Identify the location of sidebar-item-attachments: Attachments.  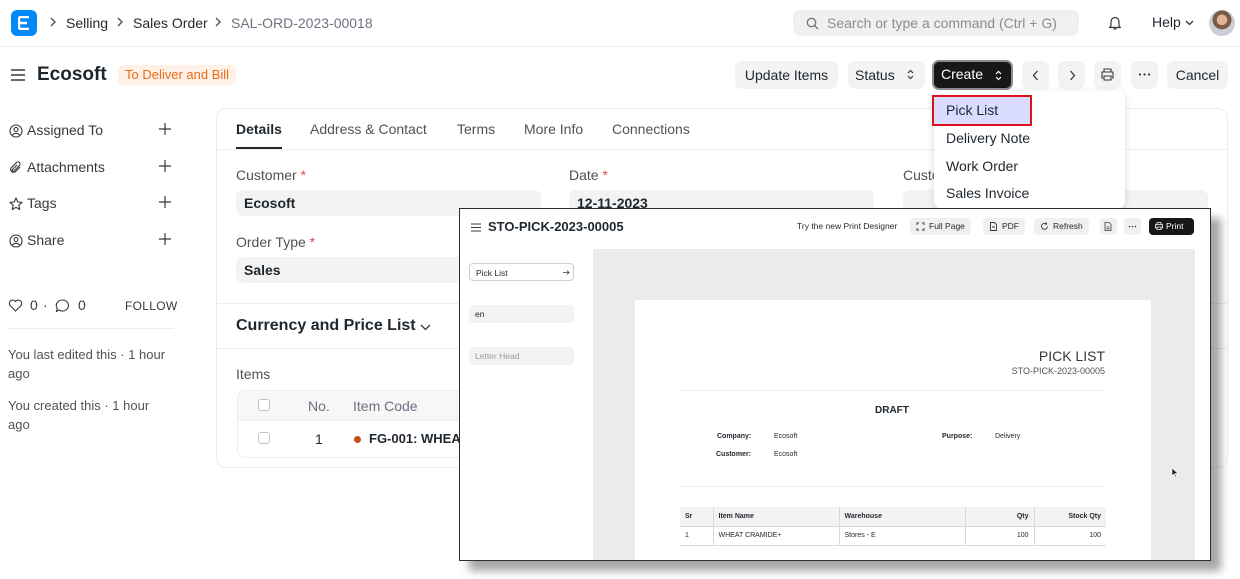
(91, 168).